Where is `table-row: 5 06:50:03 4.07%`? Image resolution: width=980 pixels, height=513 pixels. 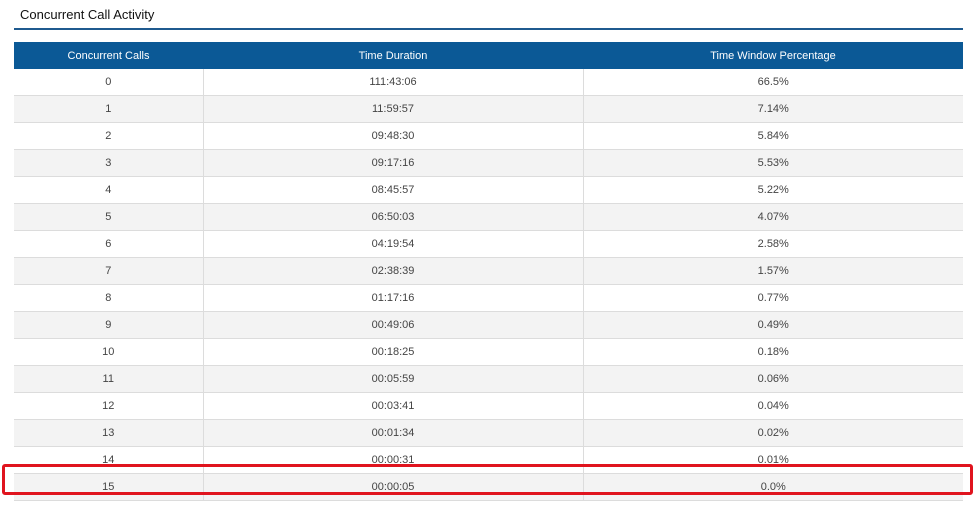
table-row: 5 06:50:03 4.07% is located at coordinates (488, 217).